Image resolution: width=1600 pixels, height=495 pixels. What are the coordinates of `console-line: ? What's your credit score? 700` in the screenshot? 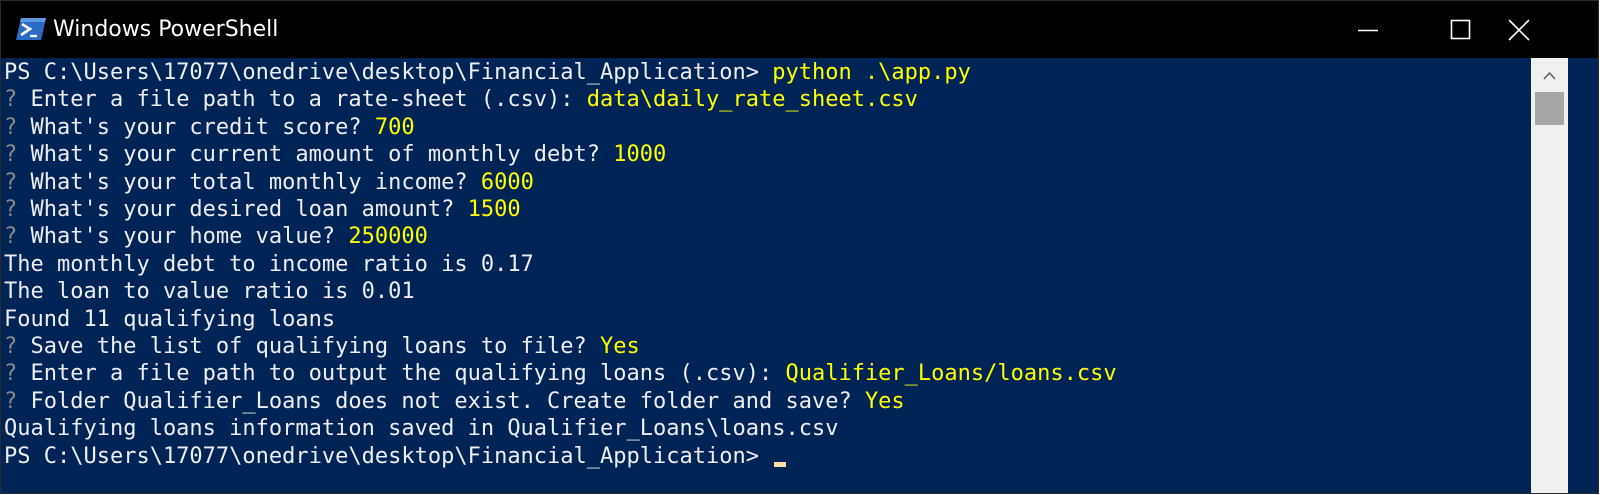 It's located at (209, 127).